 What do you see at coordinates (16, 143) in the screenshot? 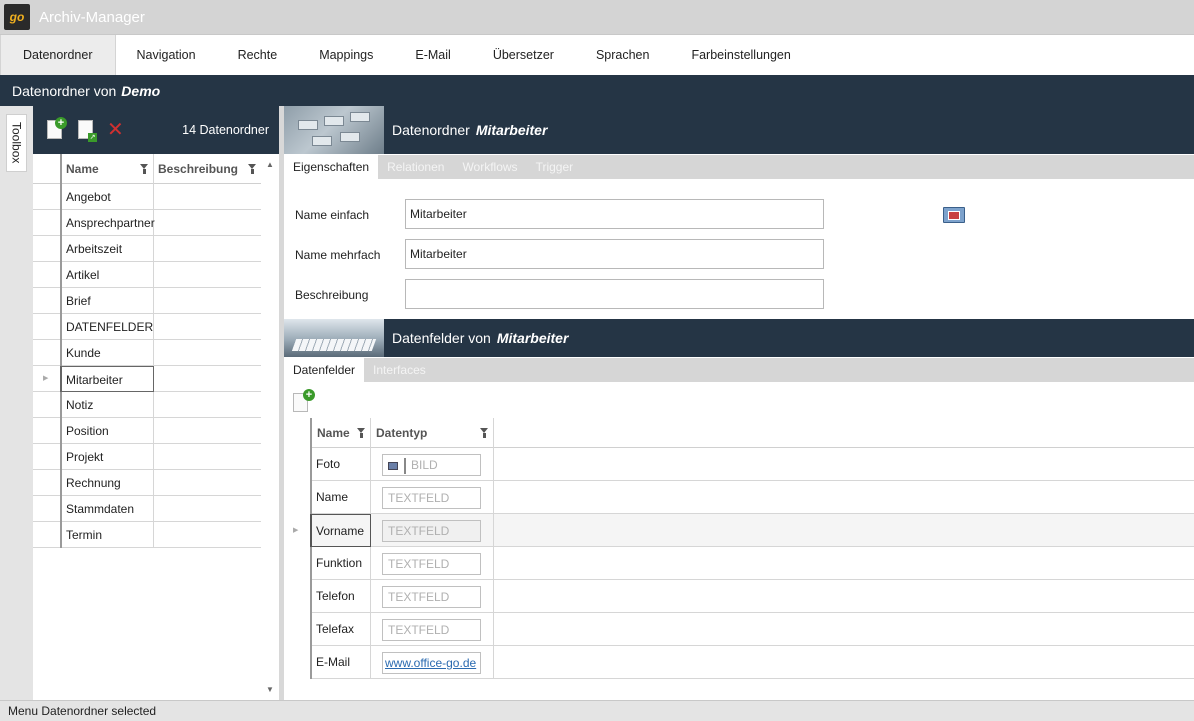
I see `toolbox-tab: Toolbox` at bounding box center [16, 143].